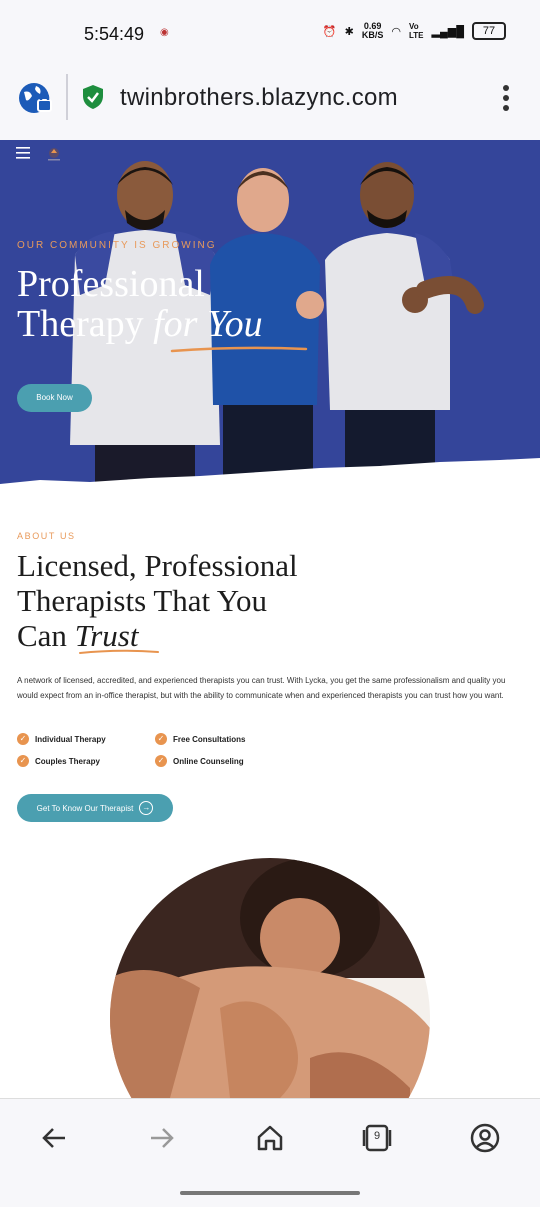 This screenshot has height=1207, width=540. I want to click on feature-label: Online Counseling, so click(208, 761).